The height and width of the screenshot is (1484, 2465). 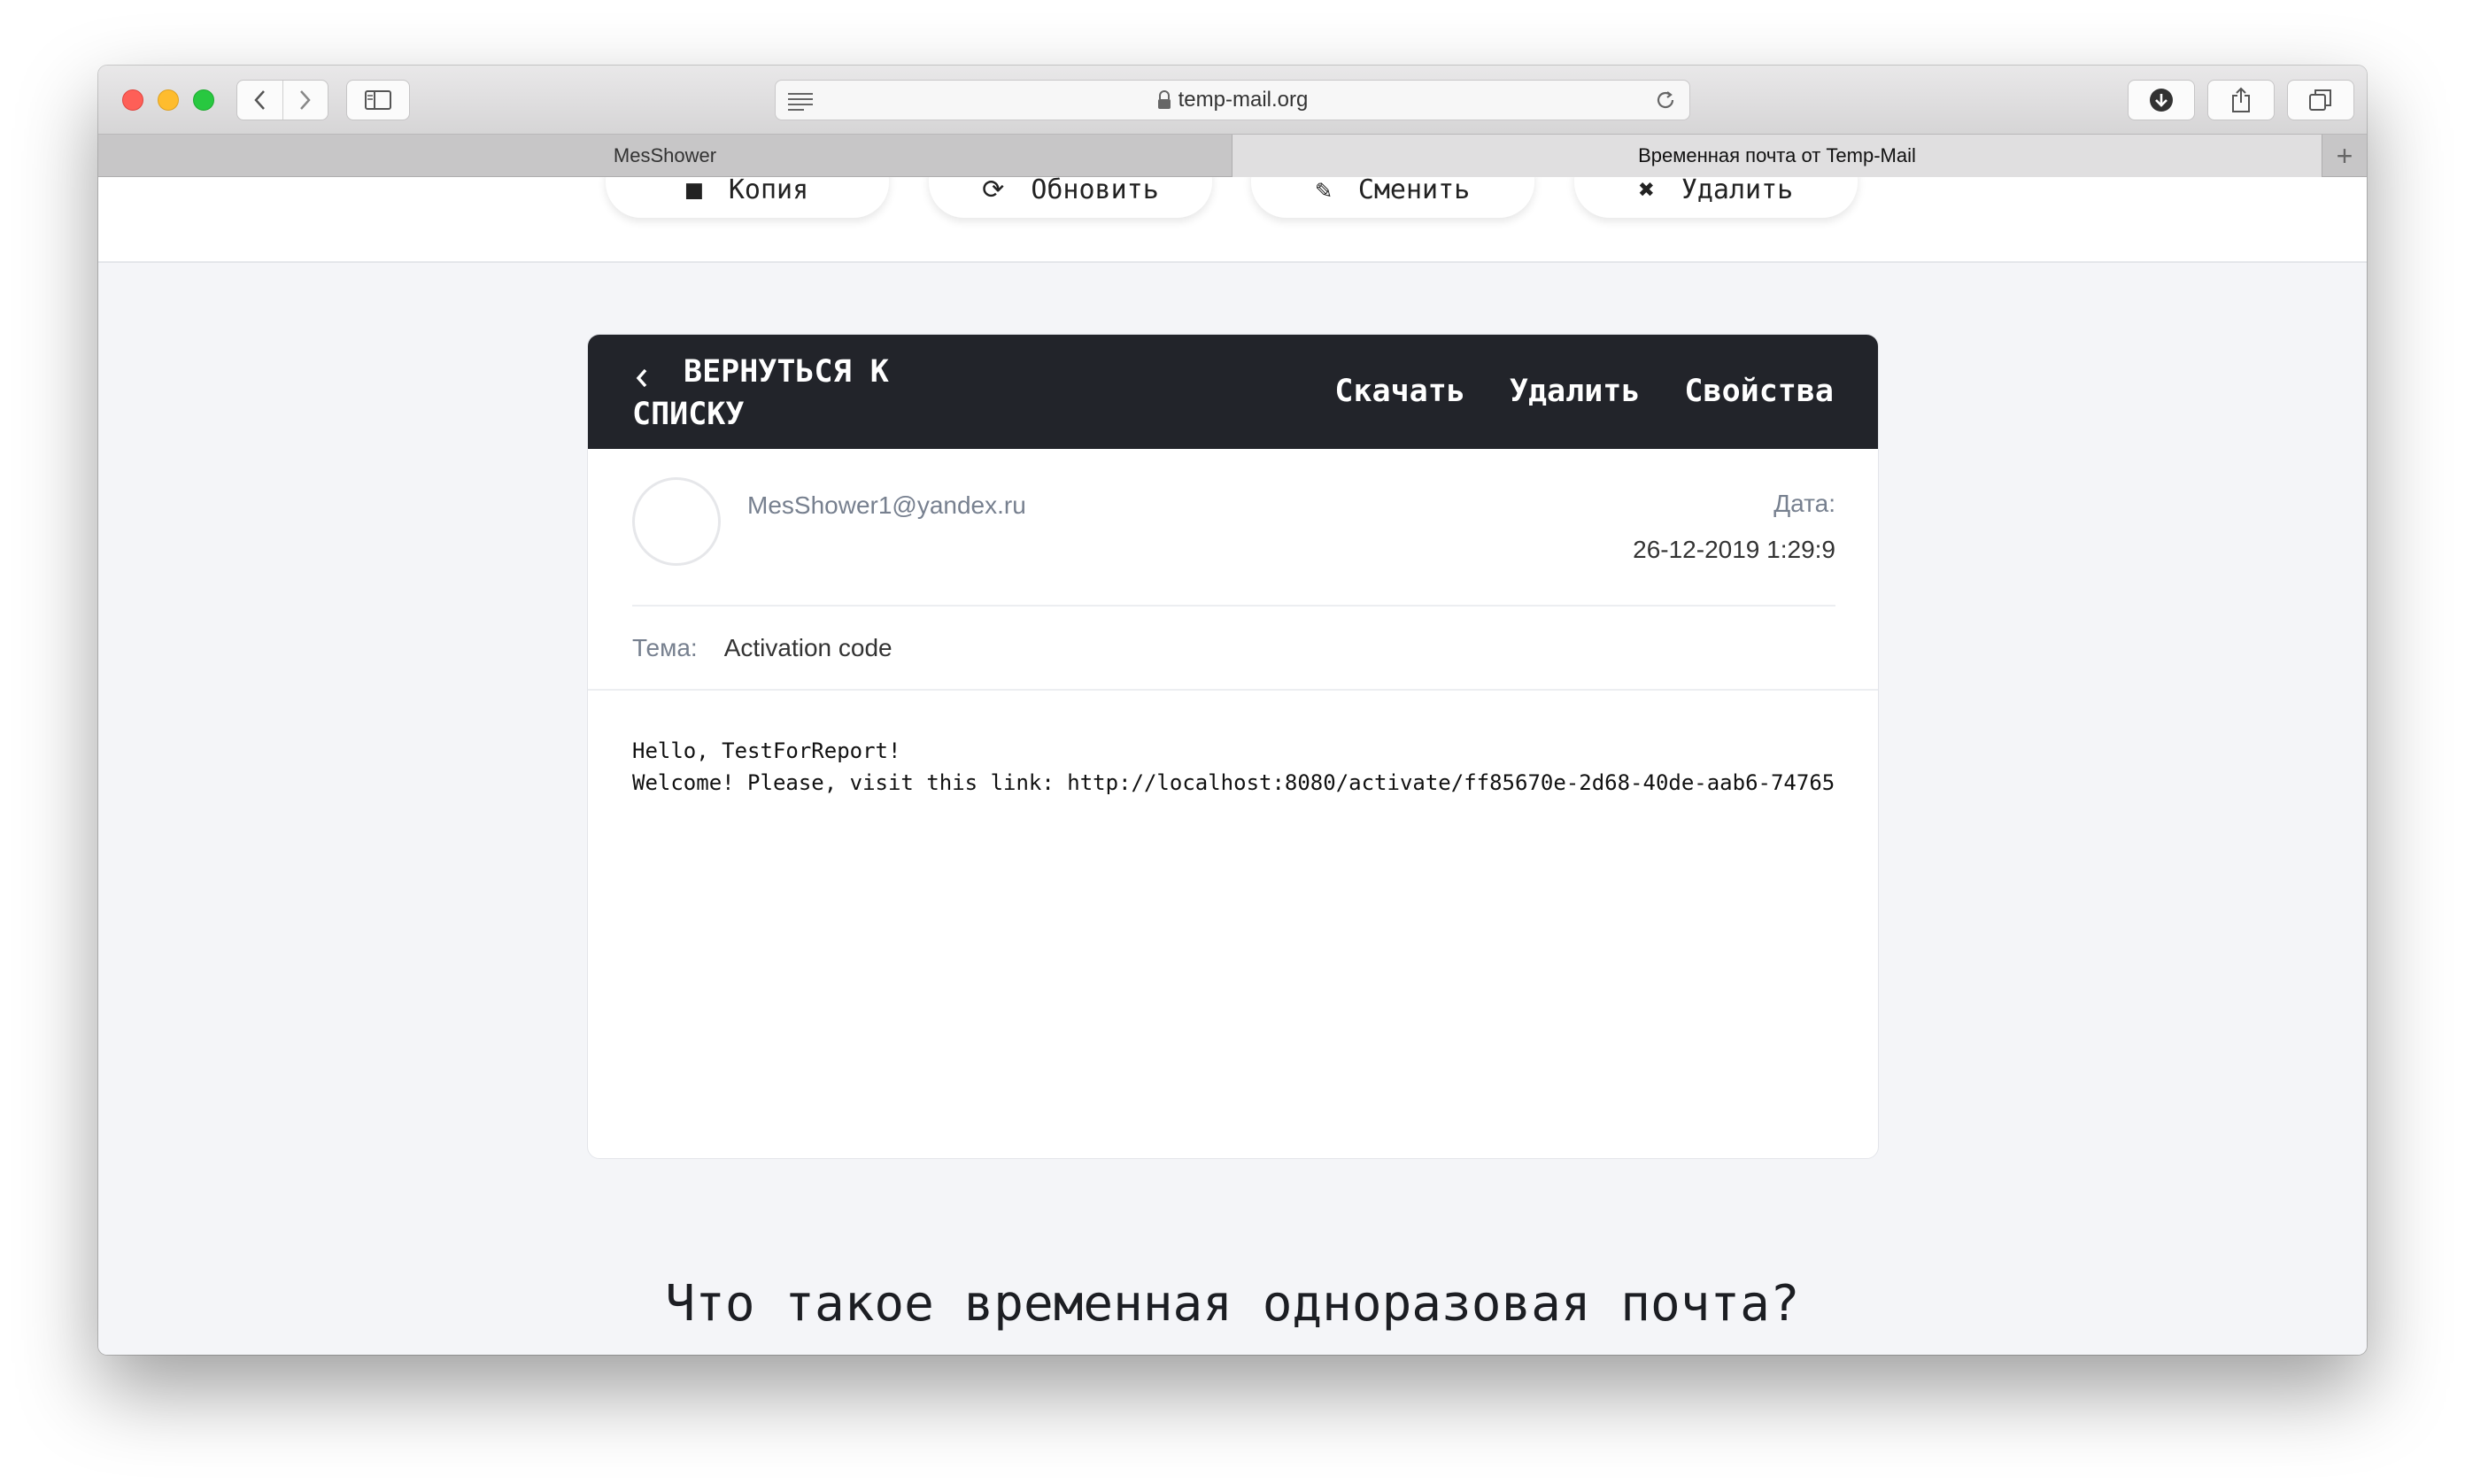 I want to click on date-label: Дата:, so click(x=1804, y=503).